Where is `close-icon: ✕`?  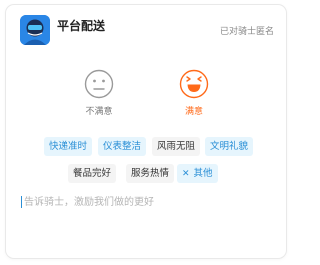
close-icon: ✕ is located at coordinates (186, 174).